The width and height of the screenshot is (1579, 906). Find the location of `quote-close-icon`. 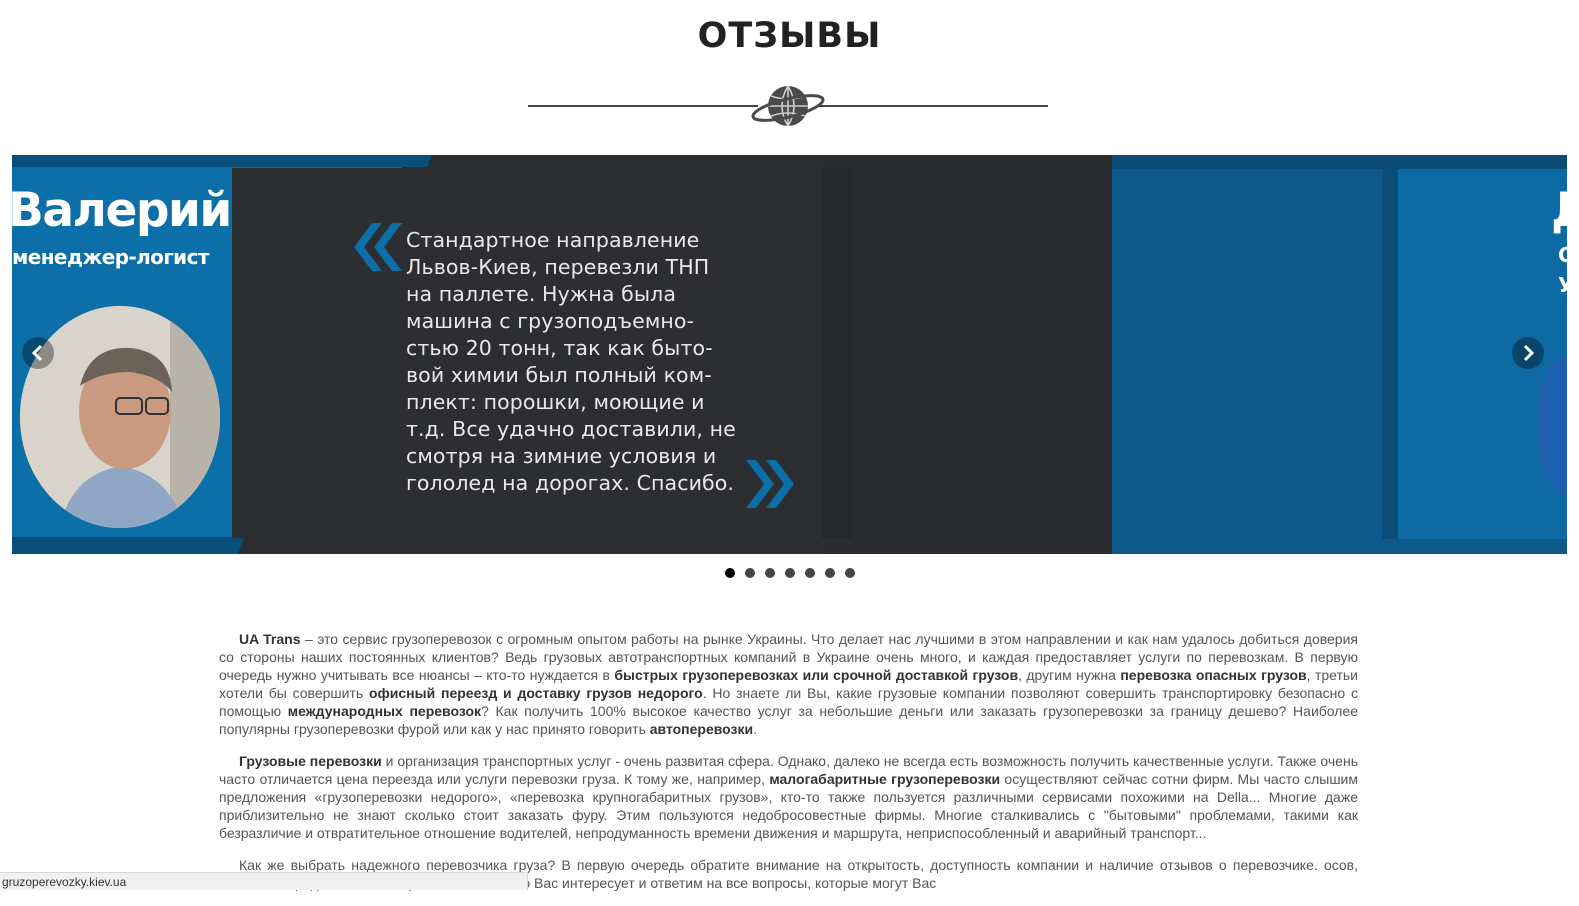

quote-close-icon is located at coordinates (770, 484).